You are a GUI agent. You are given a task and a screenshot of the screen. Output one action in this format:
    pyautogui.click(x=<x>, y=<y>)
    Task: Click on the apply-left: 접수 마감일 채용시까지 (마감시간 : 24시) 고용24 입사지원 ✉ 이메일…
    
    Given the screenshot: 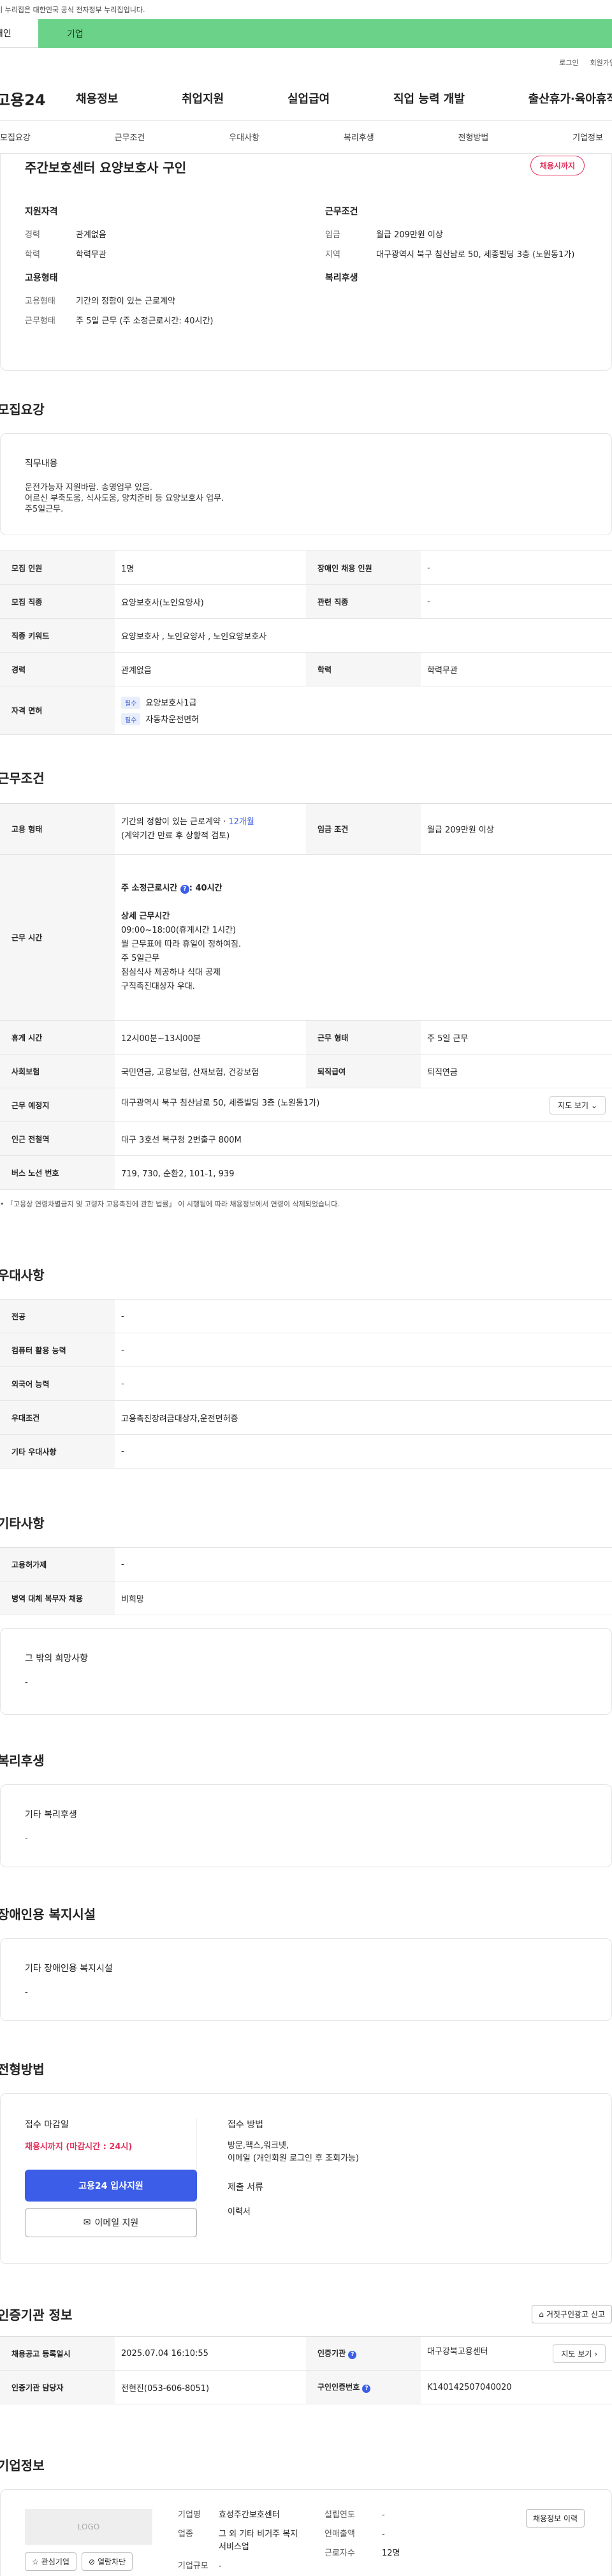 What is the action you would take?
    pyautogui.click(x=111, y=2178)
    